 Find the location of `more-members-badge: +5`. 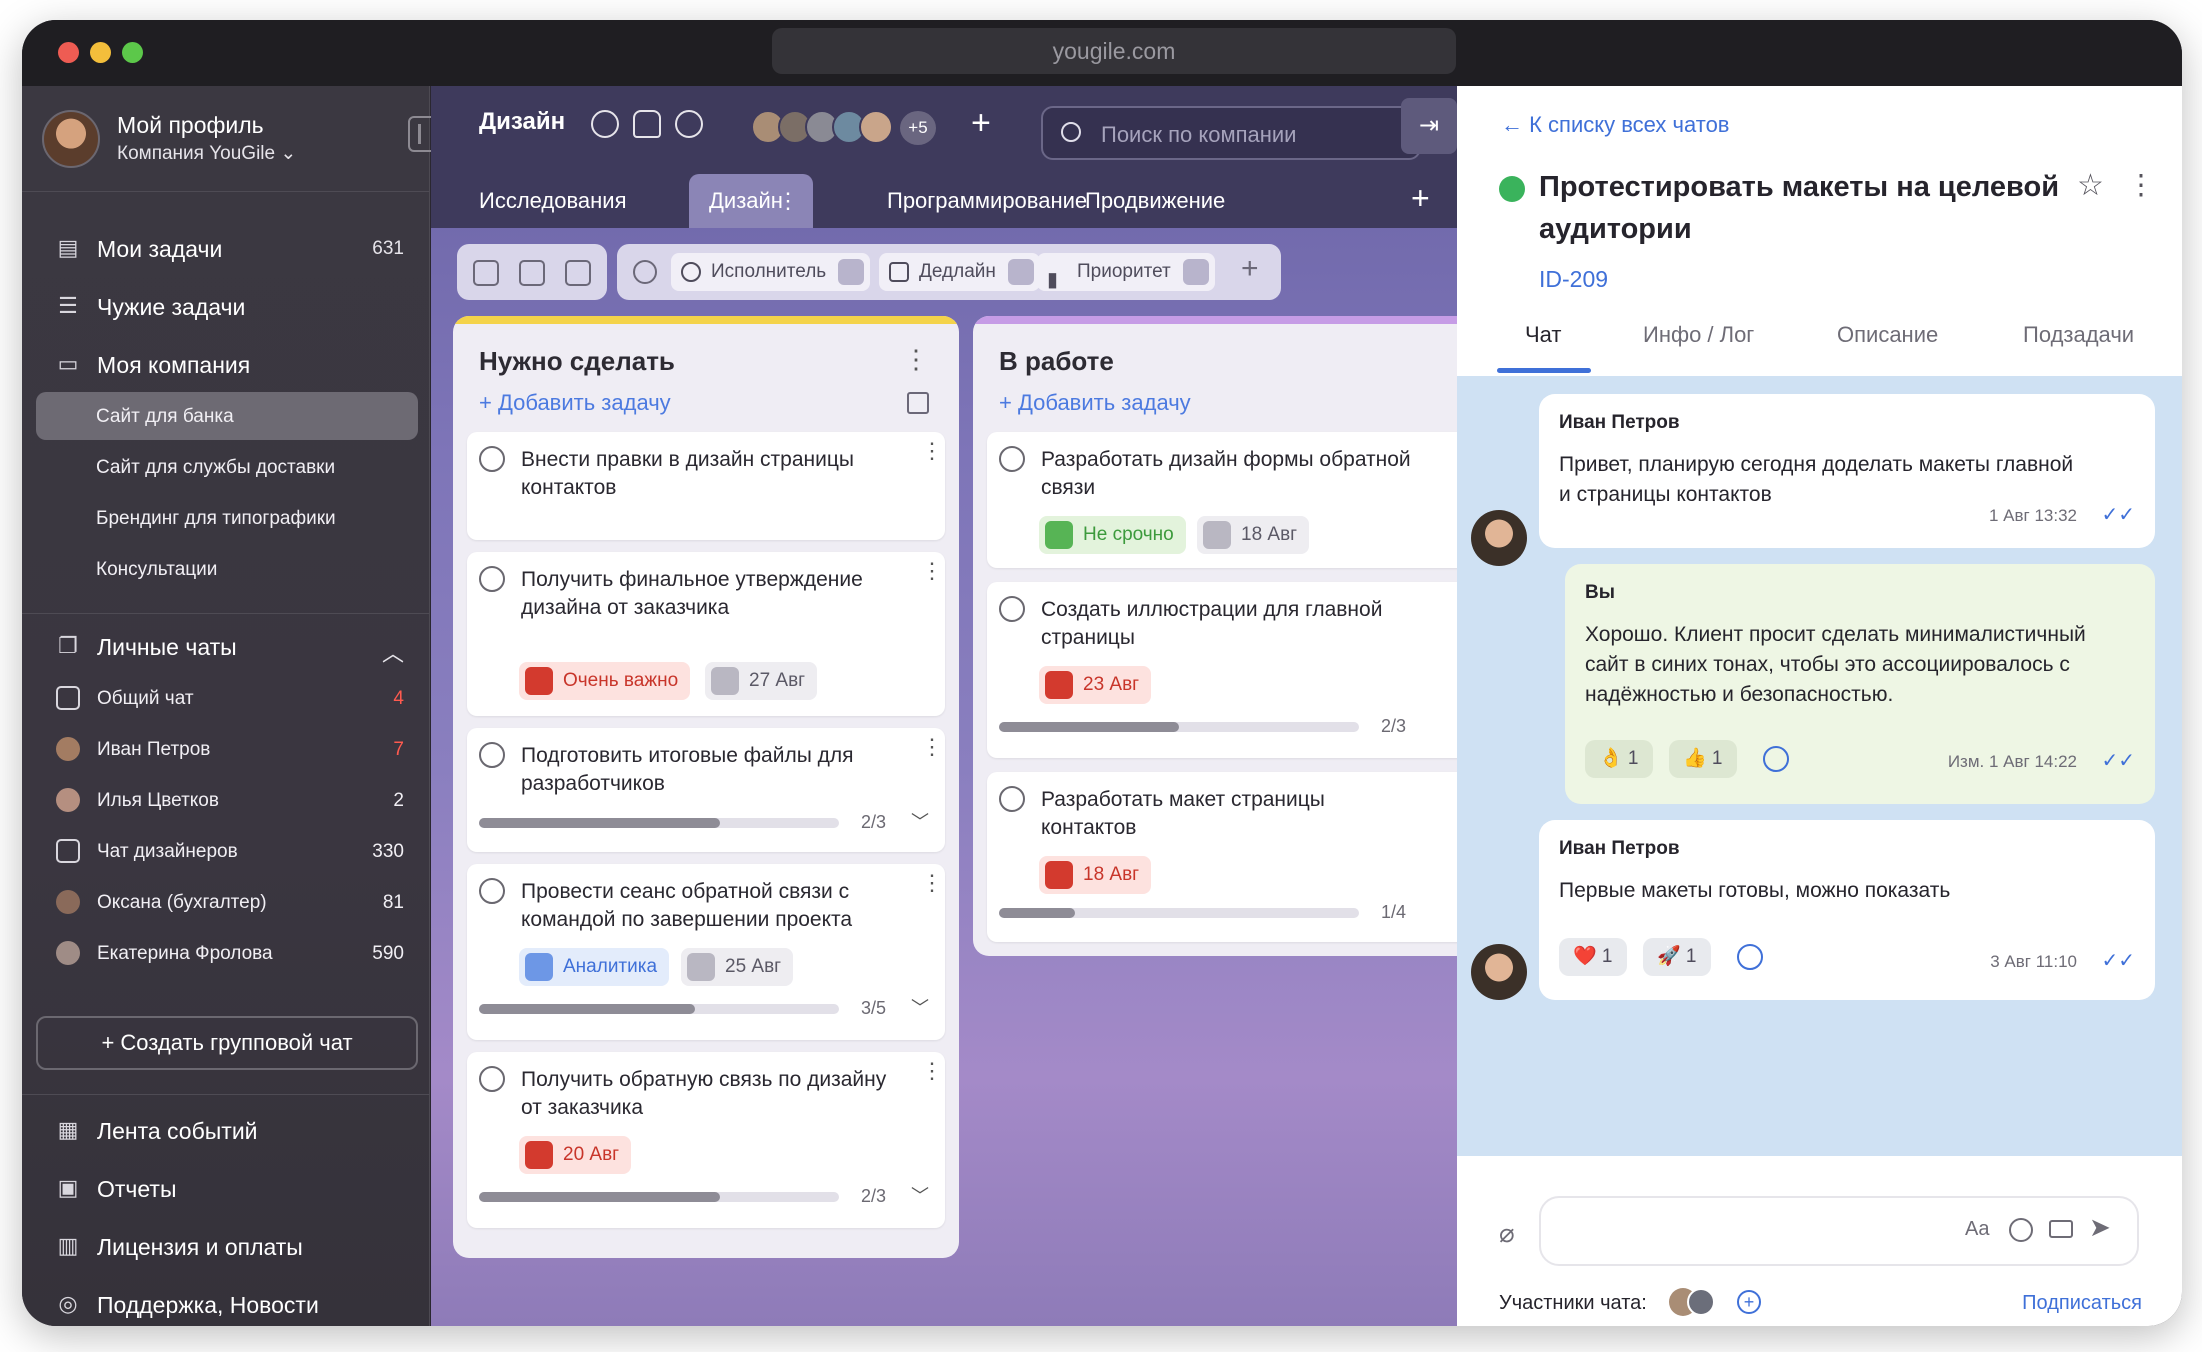

more-members-badge: +5 is located at coordinates (918, 128).